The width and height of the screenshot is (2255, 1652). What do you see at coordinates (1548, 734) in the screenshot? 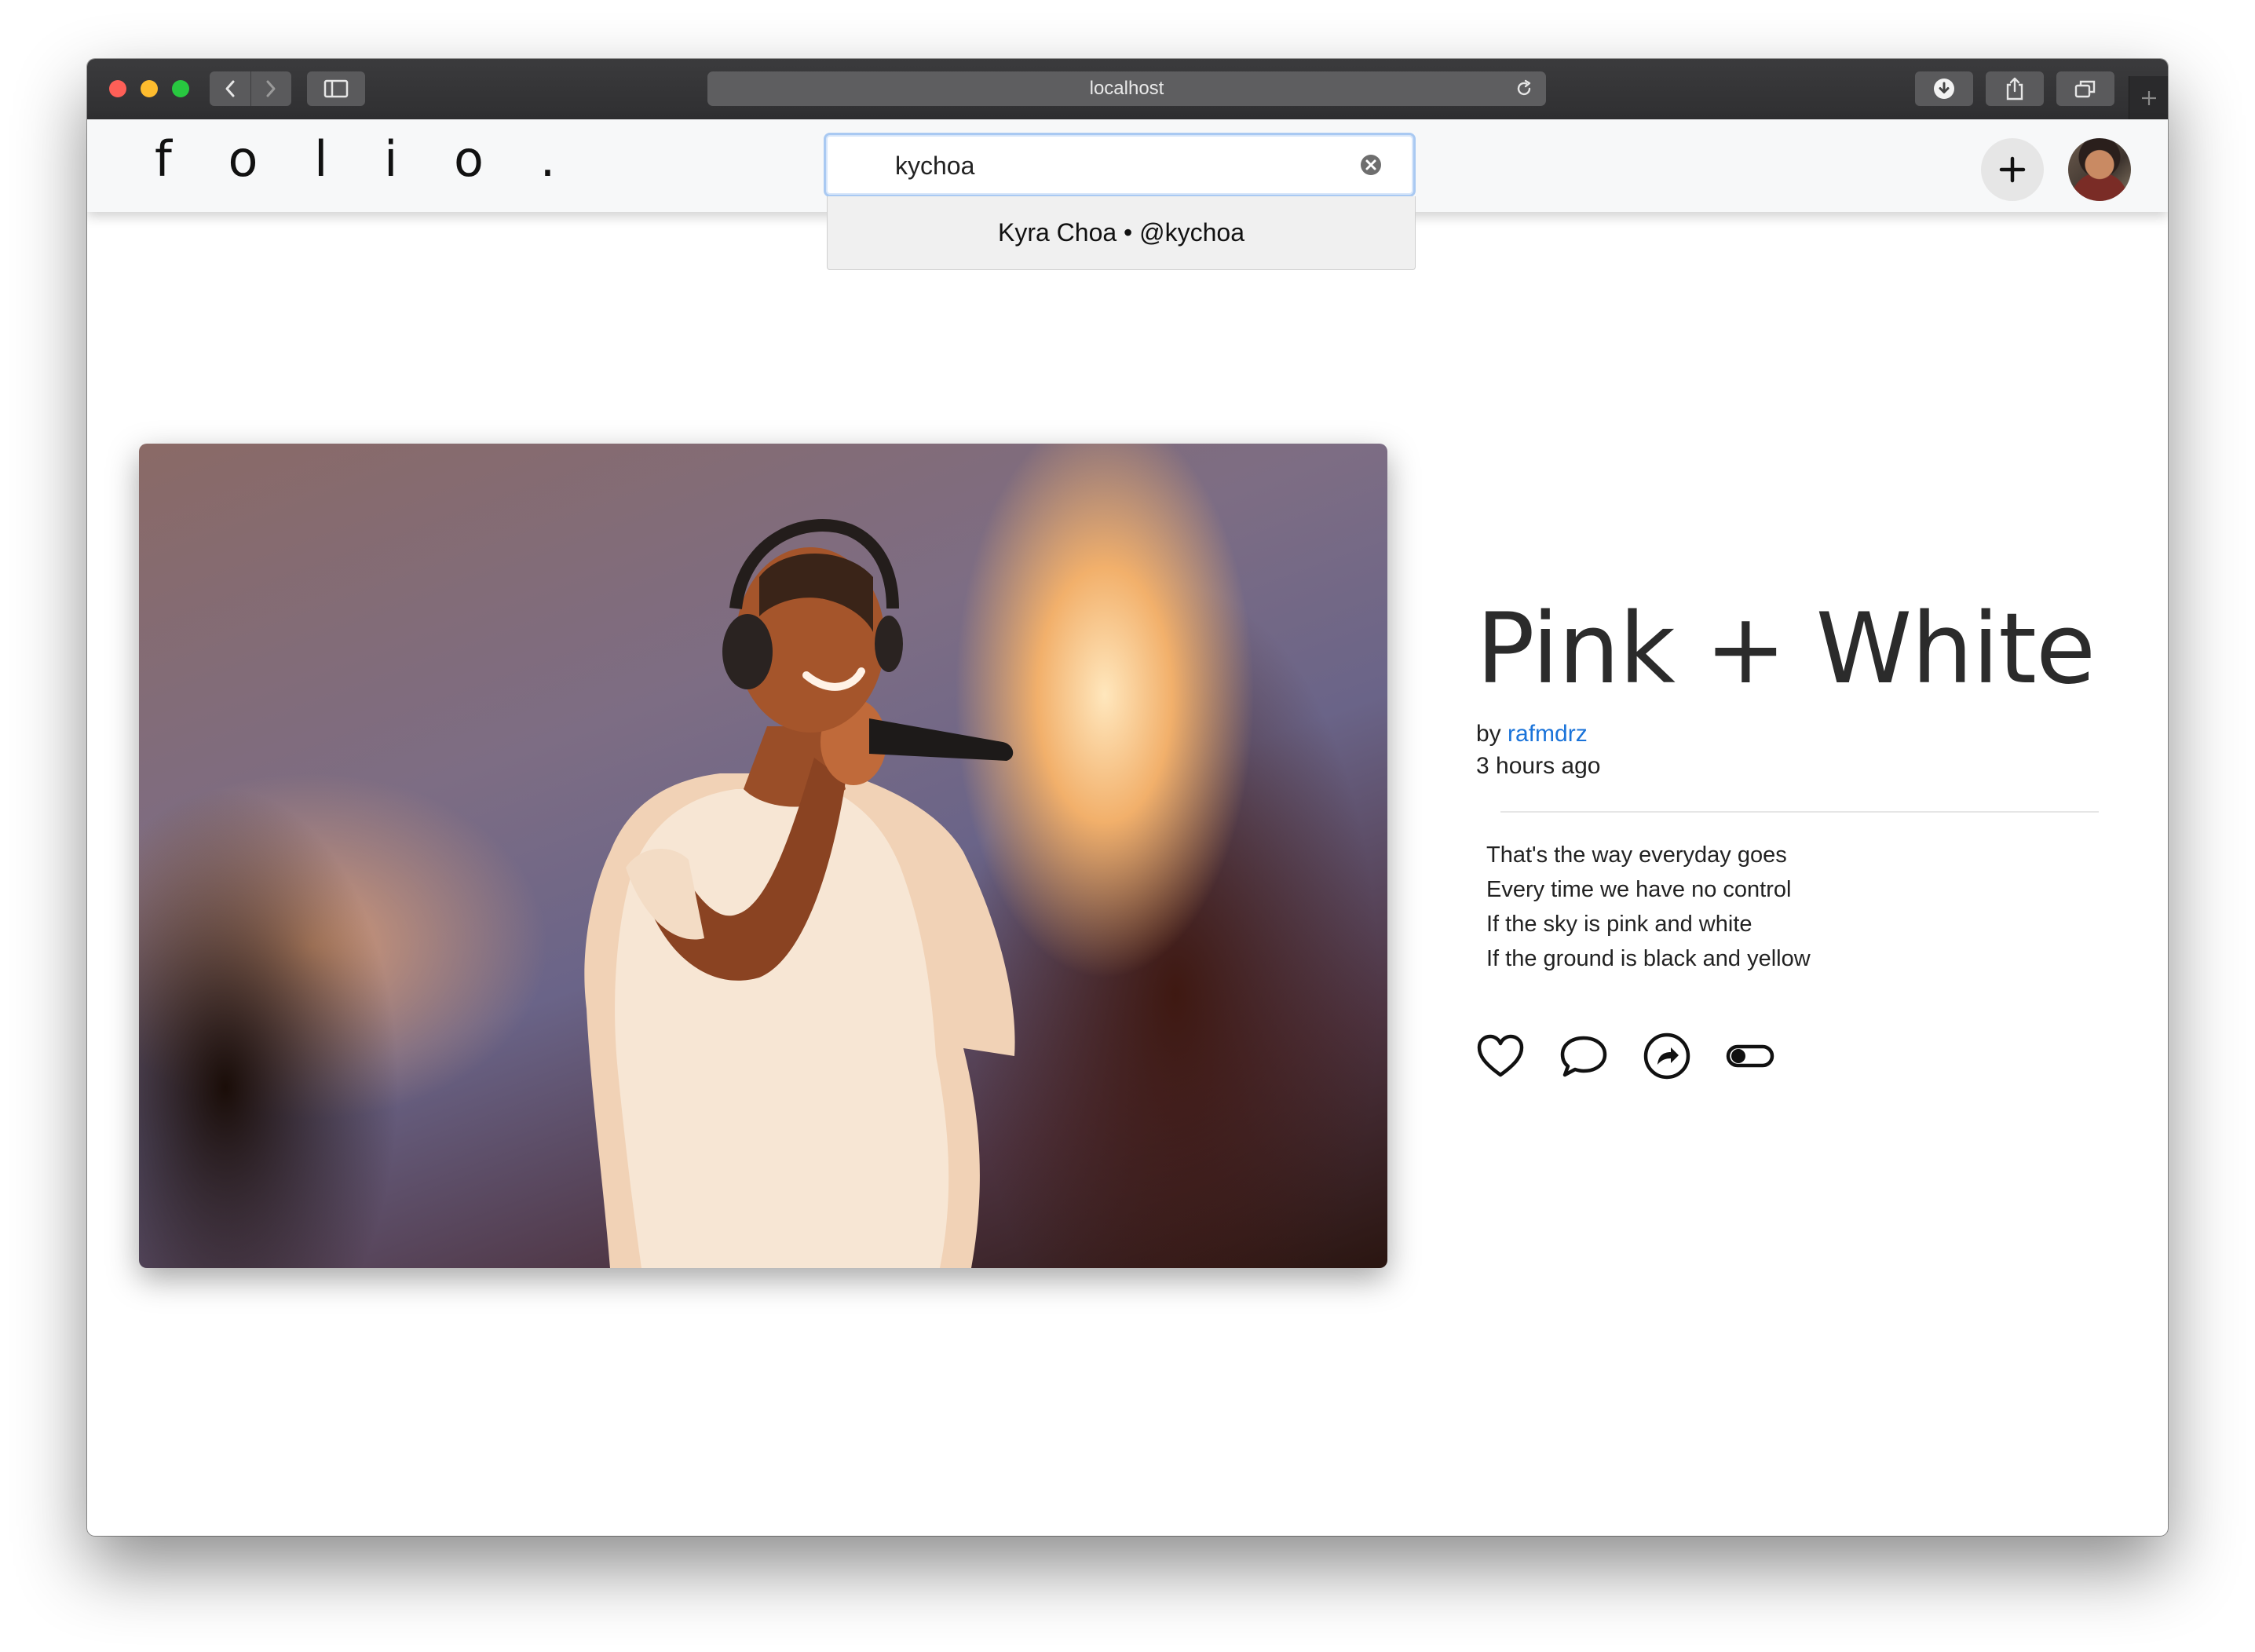
I see `author-link: rafmdrz` at bounding box center [1548, 734].